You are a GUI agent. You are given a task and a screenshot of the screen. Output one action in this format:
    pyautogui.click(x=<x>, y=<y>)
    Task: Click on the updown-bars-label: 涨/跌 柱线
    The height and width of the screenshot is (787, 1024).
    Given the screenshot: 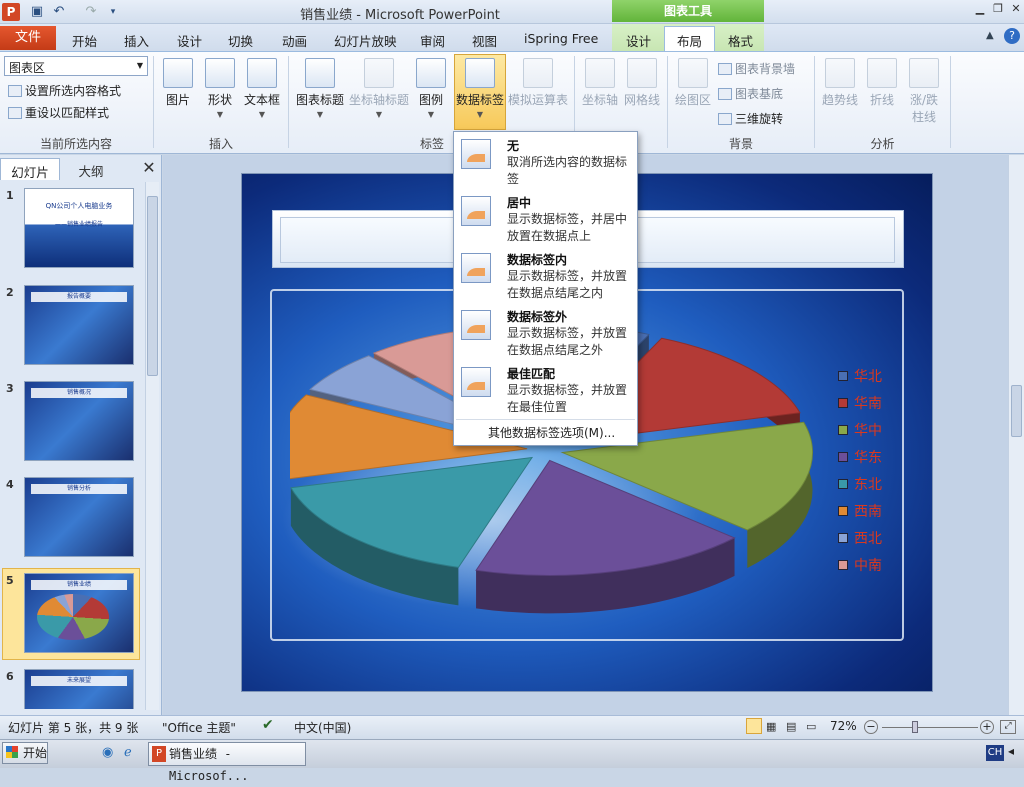 What is the action you would take?
    pyautogui.click(x=924, y=108)
    